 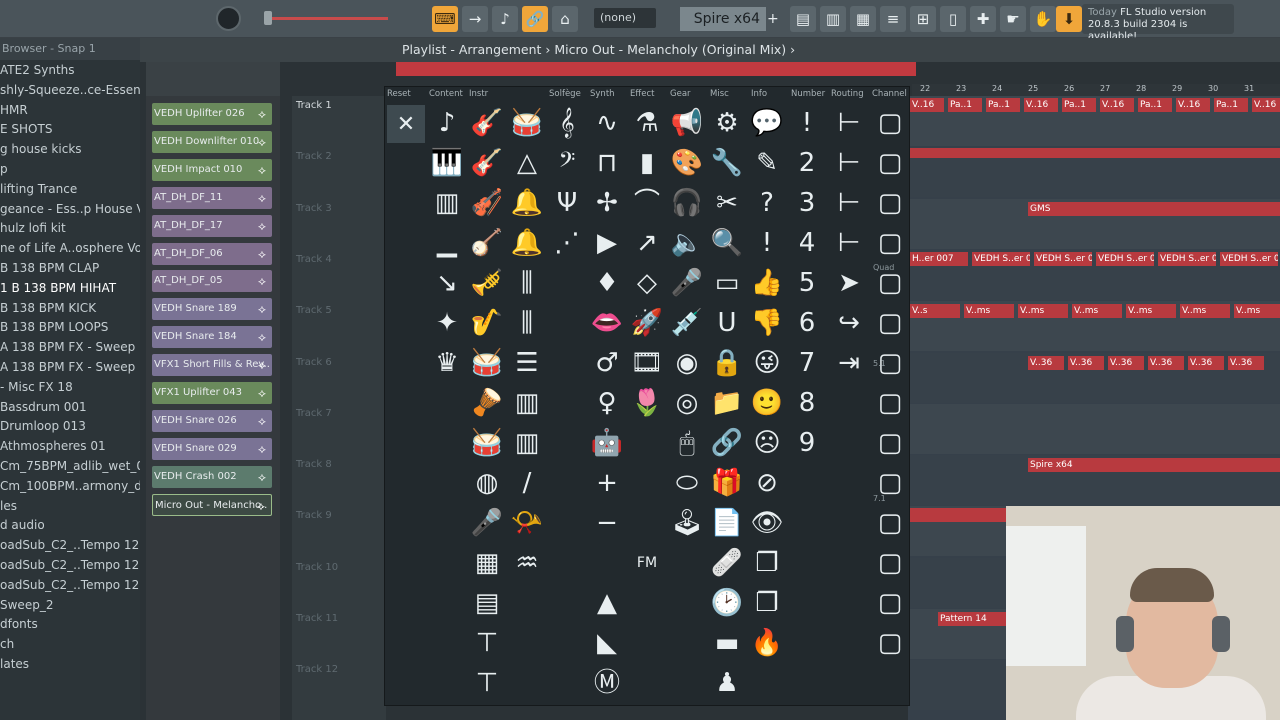 I want to click on channel-button: VFX1 Short Fills & Rev.. ⟡, so click(x=212, y=365).